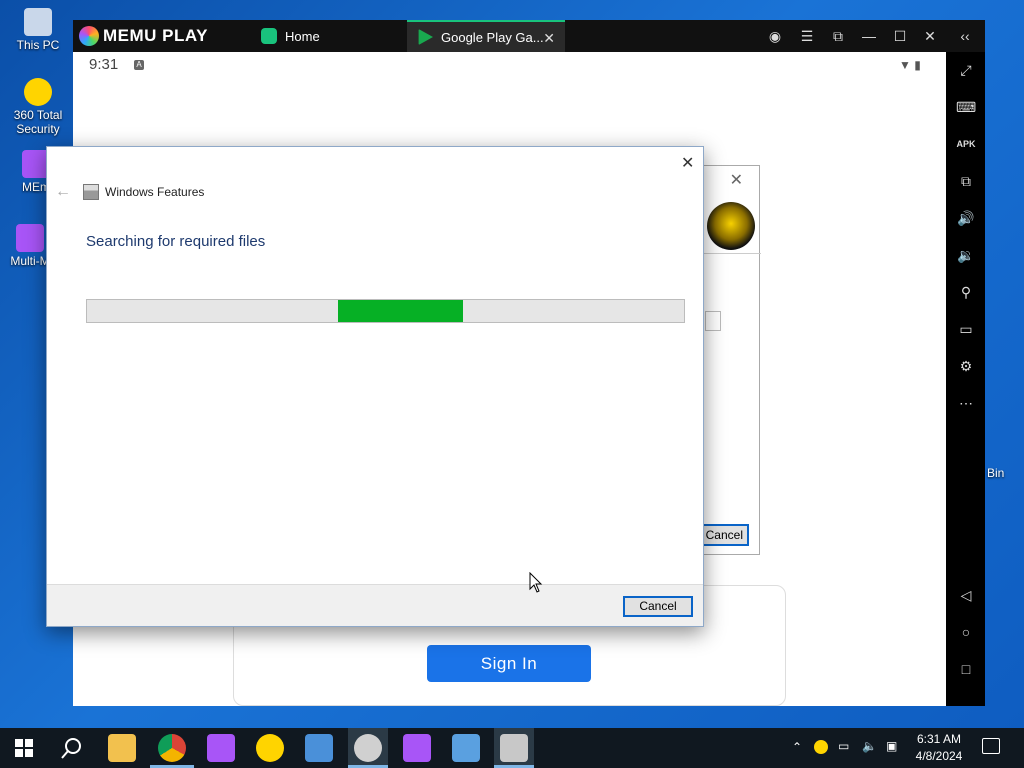 The width and height of the screenshot is (1024, 768). Describe the element at coordinates (155, 192) in the screenshot. I see `dialog-title: Windows Features` at that location.